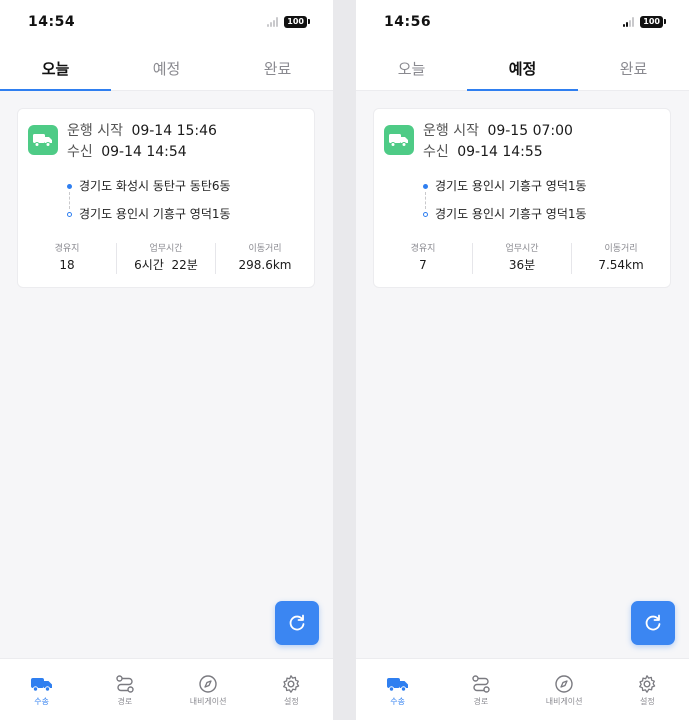  What do you see at coordinates (166, 24) in the screenshot?
I see `status-bar: 14:54 100` at bounding box center [166, 24].